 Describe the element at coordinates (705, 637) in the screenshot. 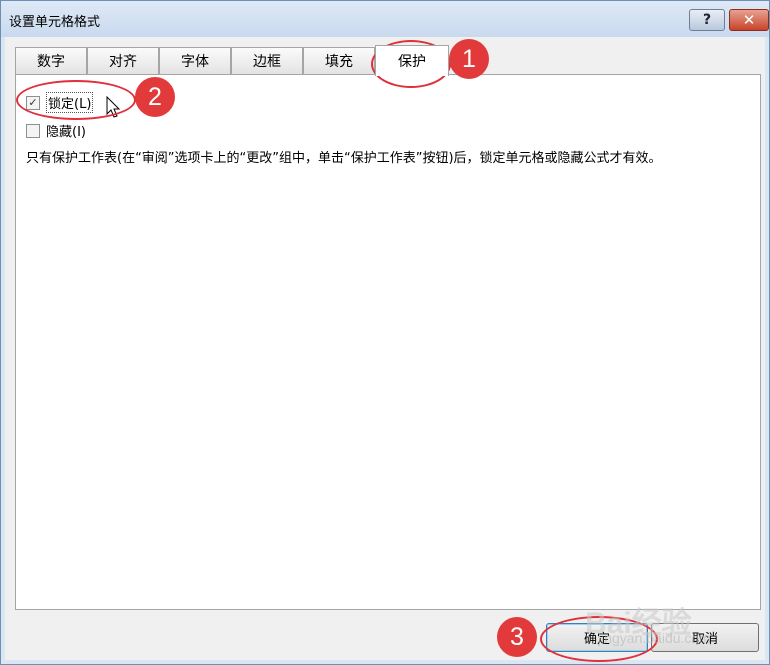

I see `cancel-button: 取消` at that location.